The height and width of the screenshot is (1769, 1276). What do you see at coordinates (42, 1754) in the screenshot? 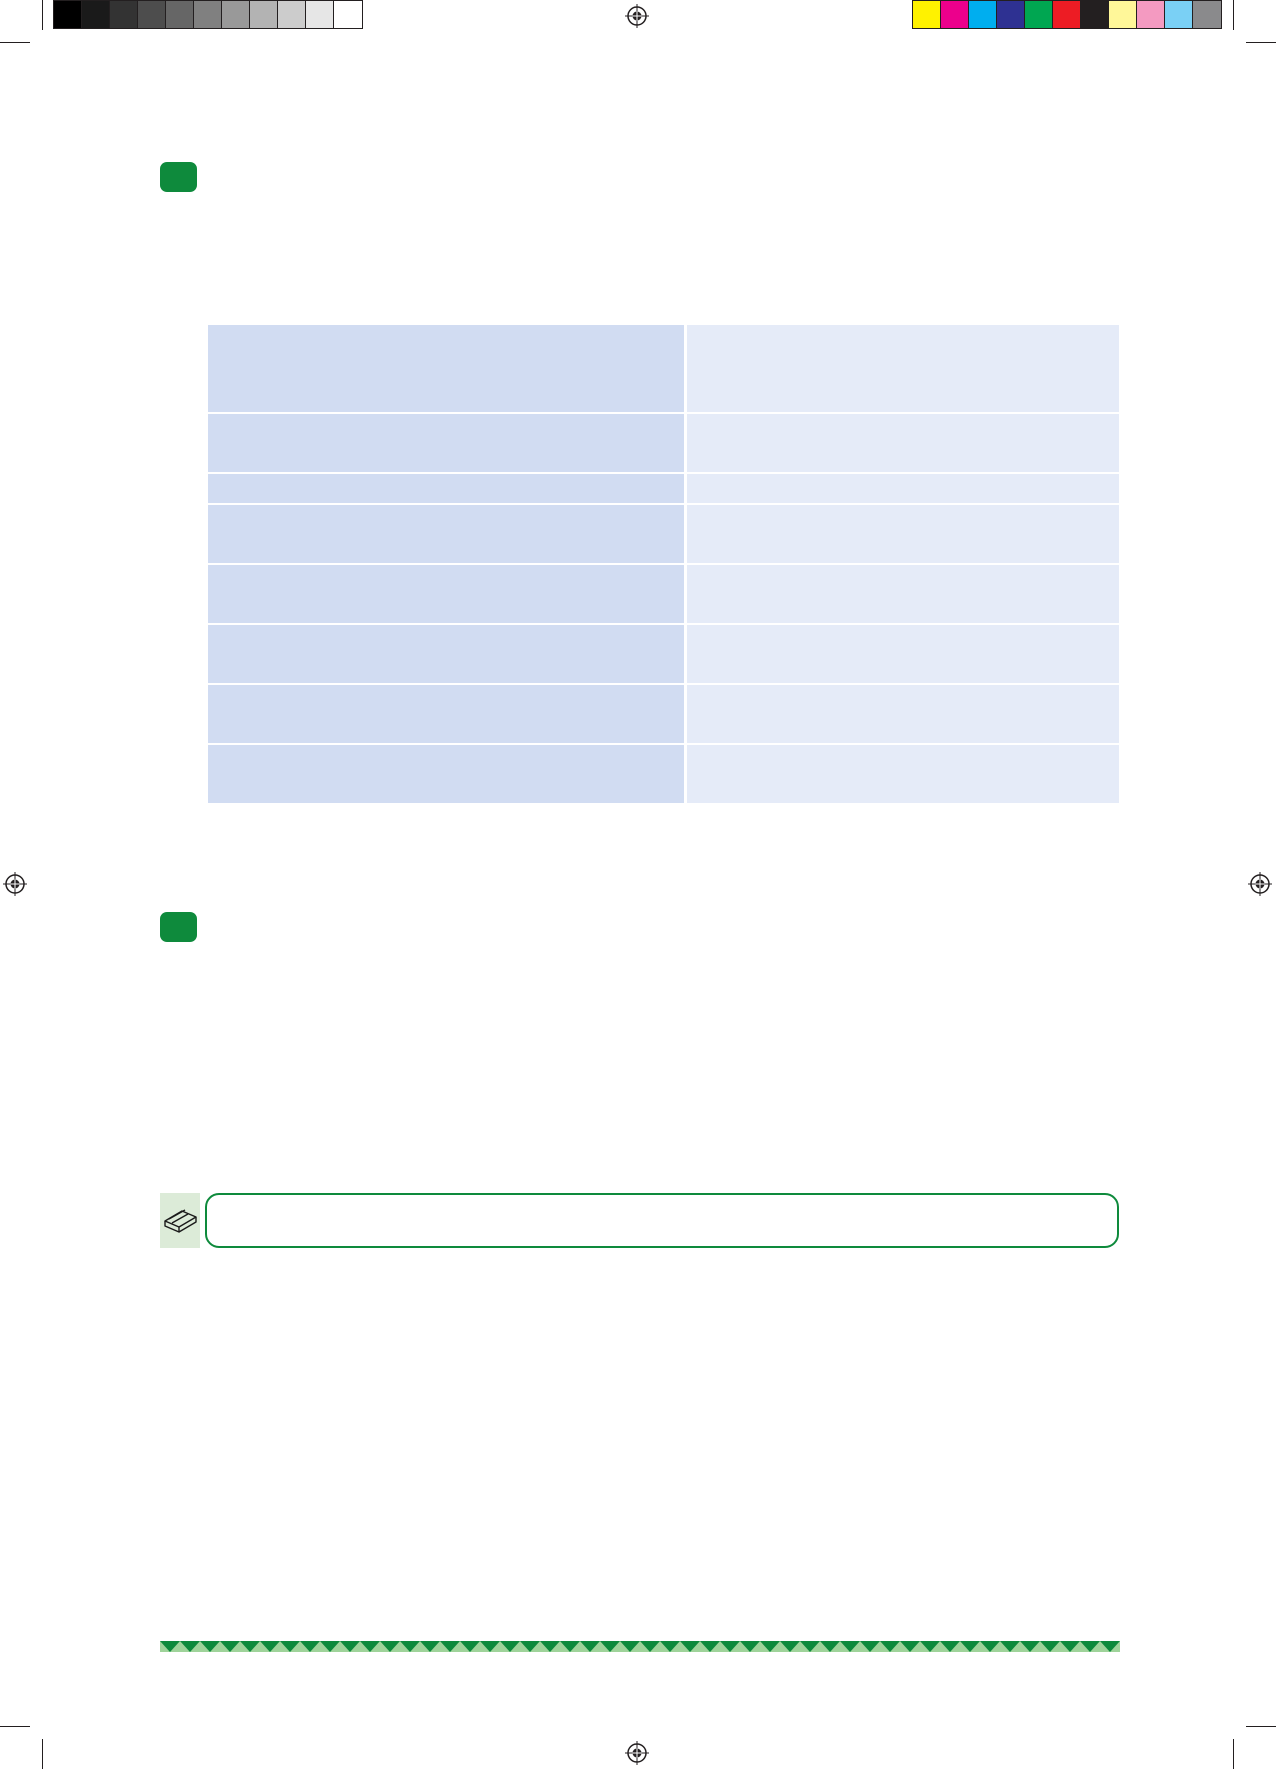
I see `crop-mark-bottom-left-v` at bounding box center [42, 1754].